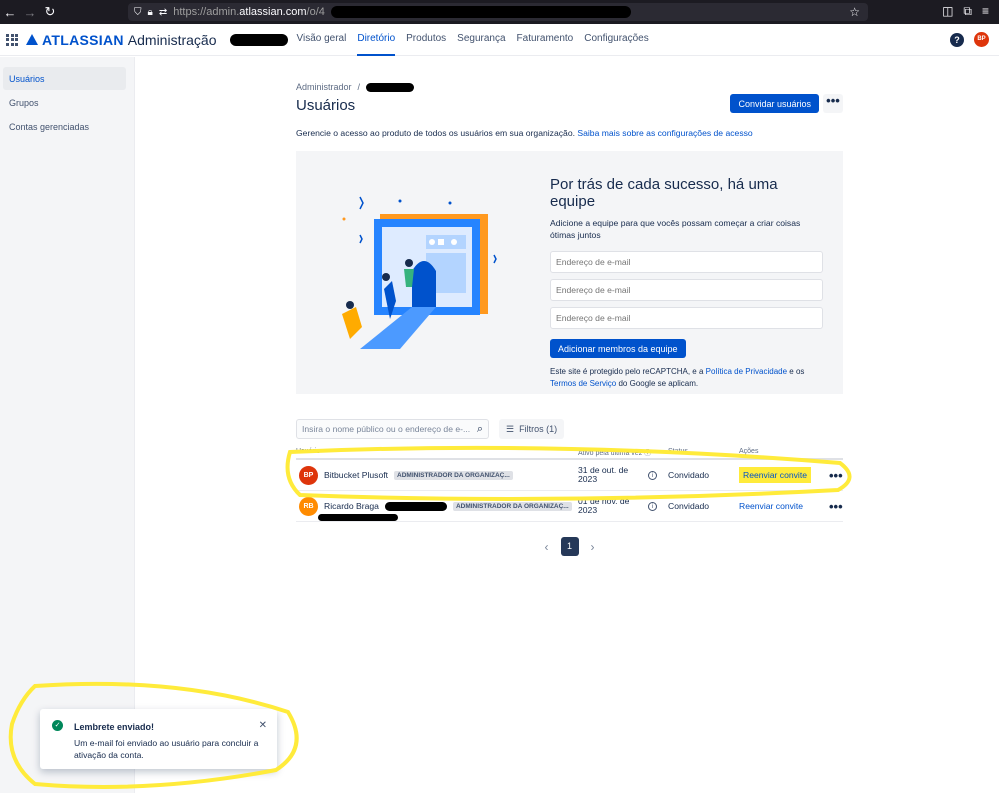 The width and height of the screenshot is (999, 793). What do you see at coordinates (569, 87) in the screenshot?
I see `breadcrumb: Administrador /` at bounding box center [569, 87].